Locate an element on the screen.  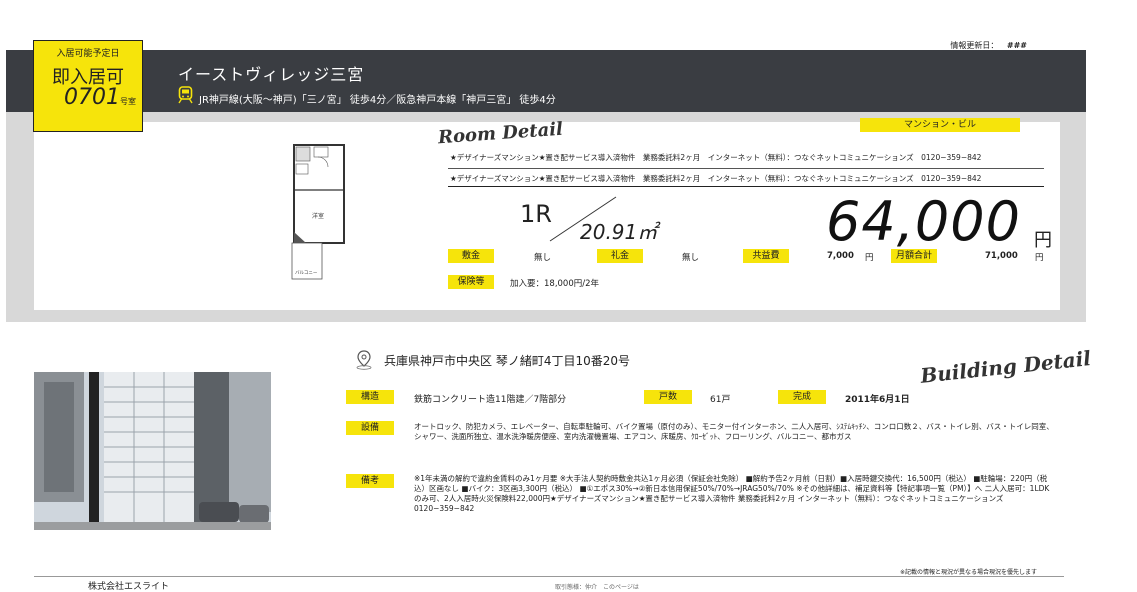
building-photo is located at coordinates (152, 451).